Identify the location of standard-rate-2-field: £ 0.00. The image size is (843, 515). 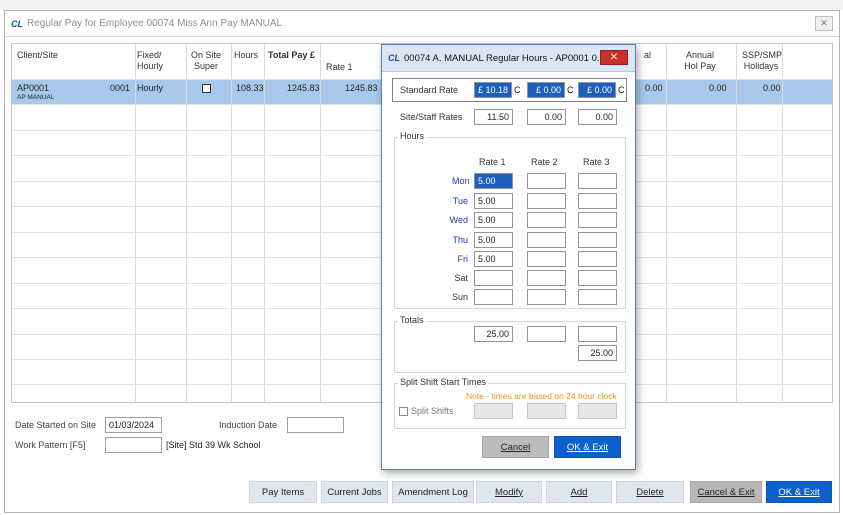
(546, 90).